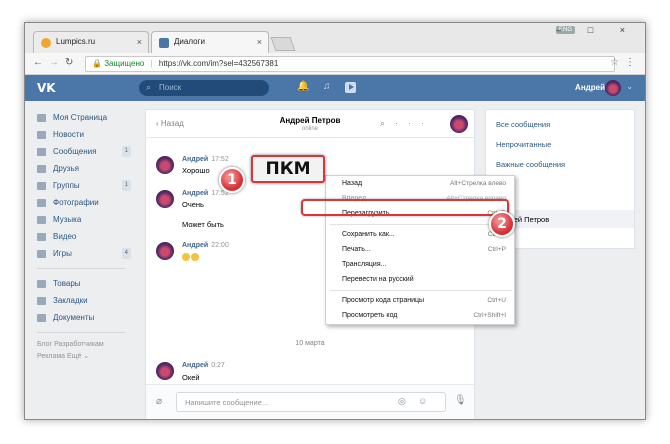  What do you see at coordinates (87, 345) in the screenshot?
I see `sidebar-footer-links-1: Блог Разработчикам` at bounding box center [87, 345].